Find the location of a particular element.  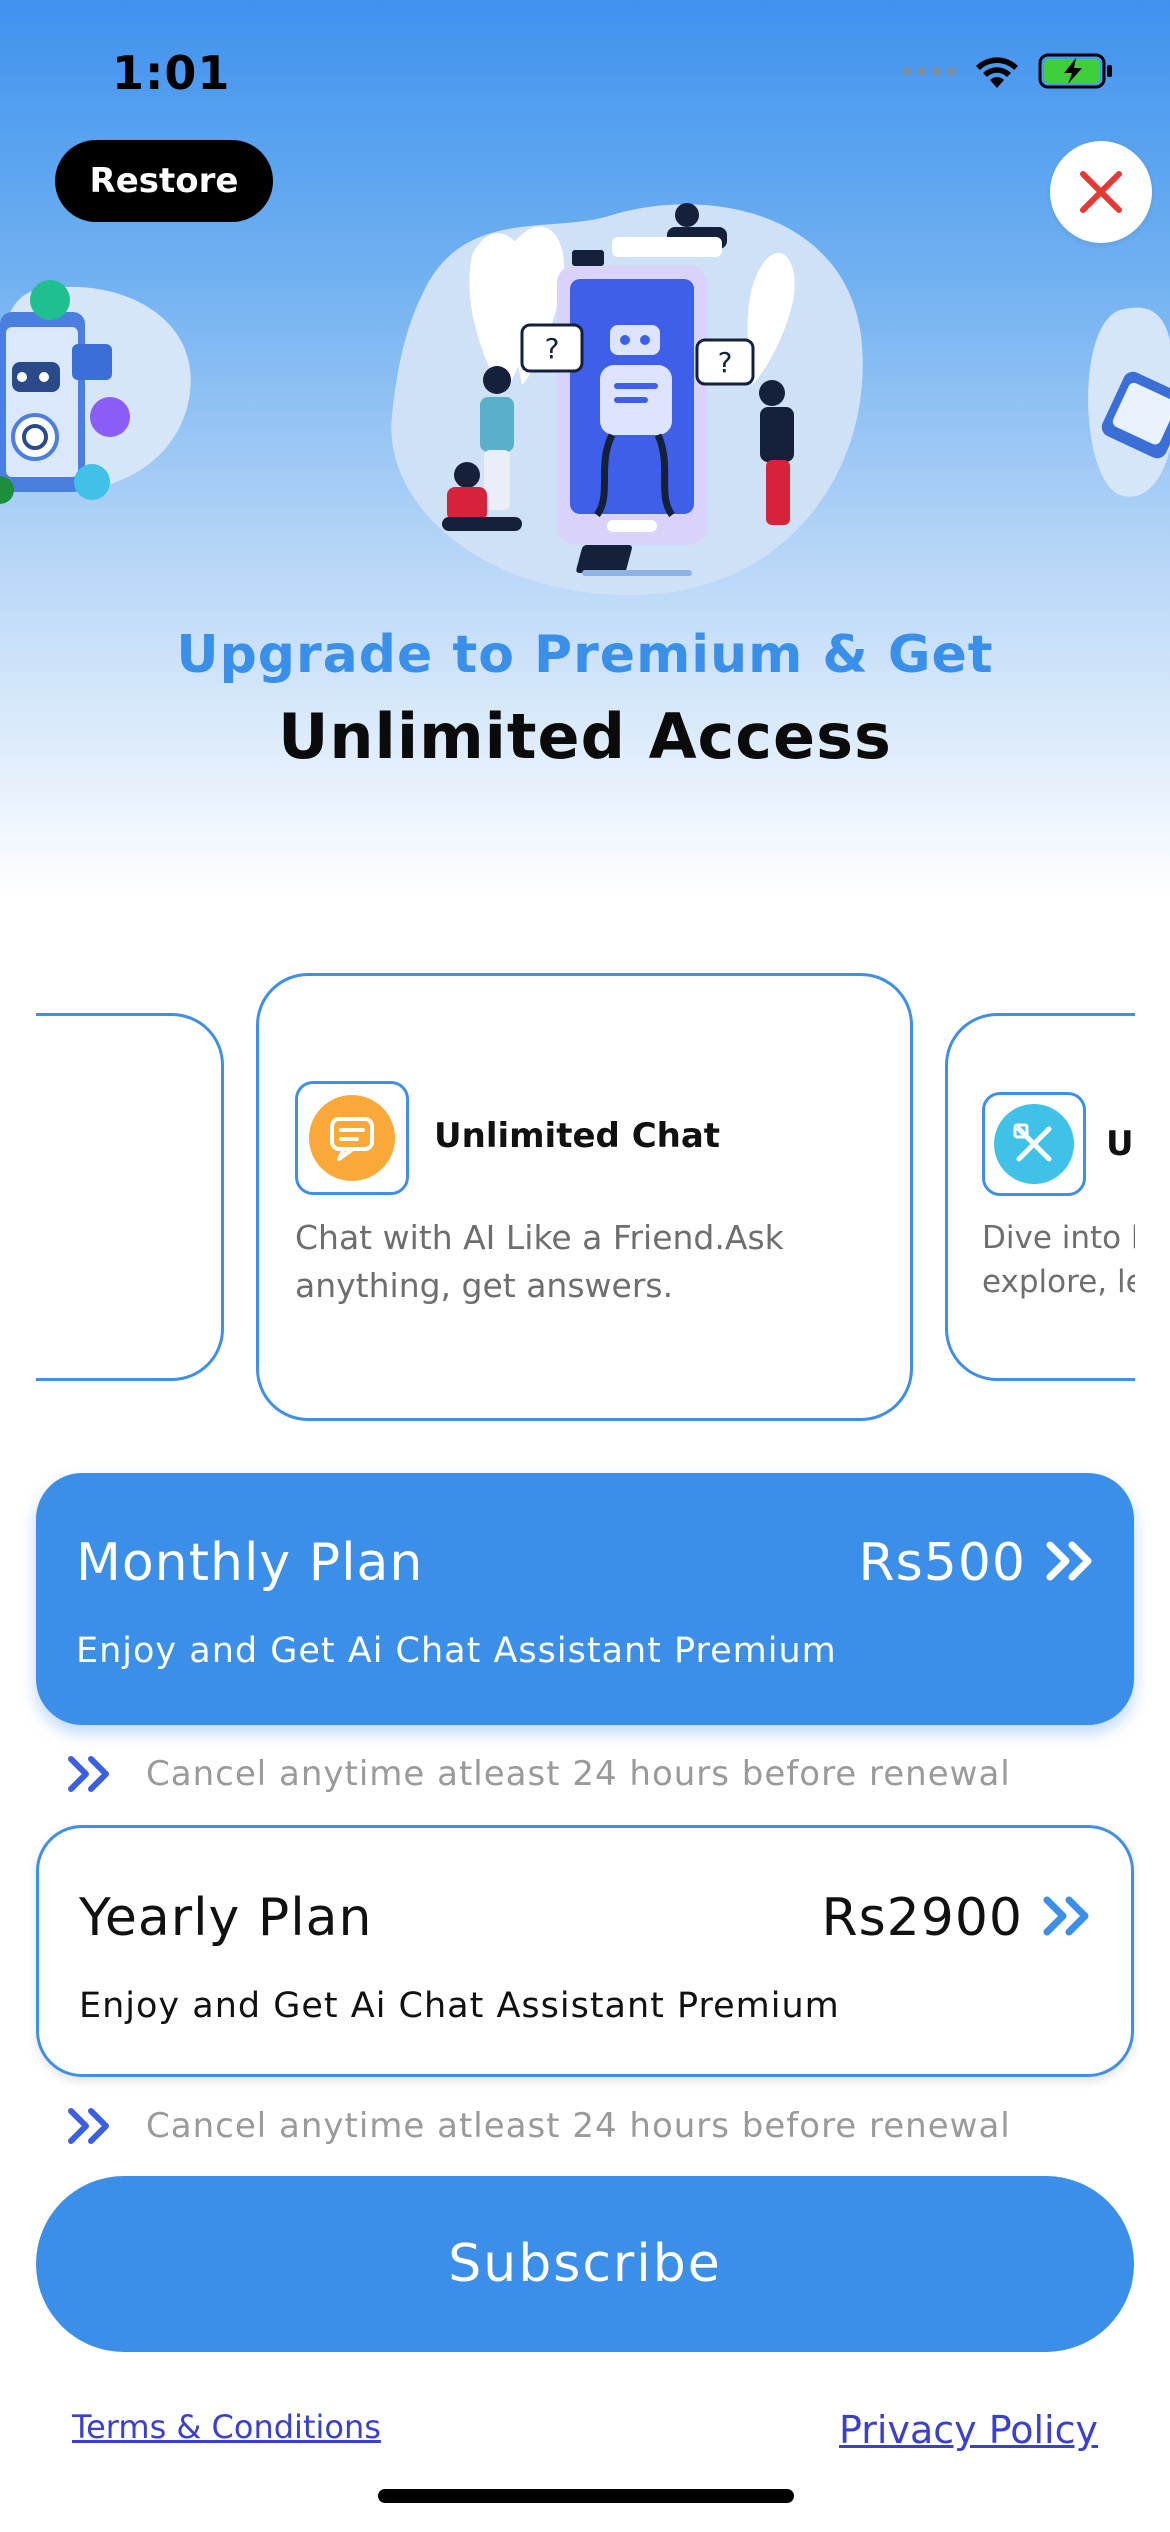

side-illustration-right is located at coordinates (1129, 402).